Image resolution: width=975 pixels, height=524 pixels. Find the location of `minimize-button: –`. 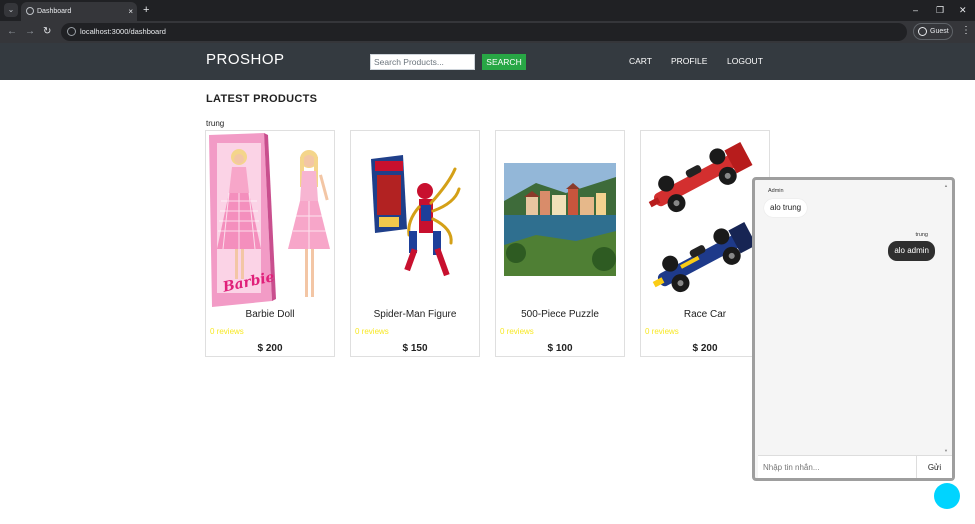

minimize-button: – is located at coordinates (915, 10).